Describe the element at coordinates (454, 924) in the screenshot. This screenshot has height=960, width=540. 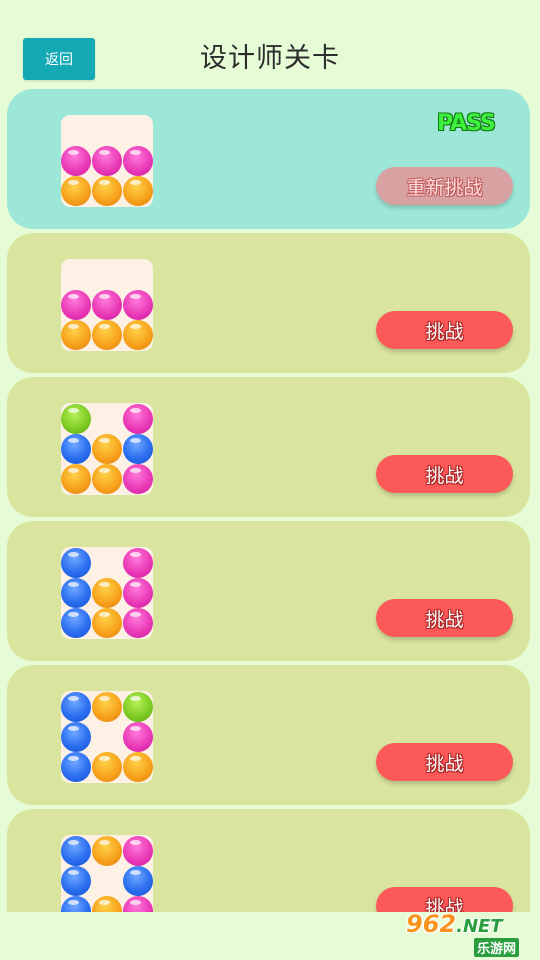
I see `watermark-logo: 962.NET` at that location.